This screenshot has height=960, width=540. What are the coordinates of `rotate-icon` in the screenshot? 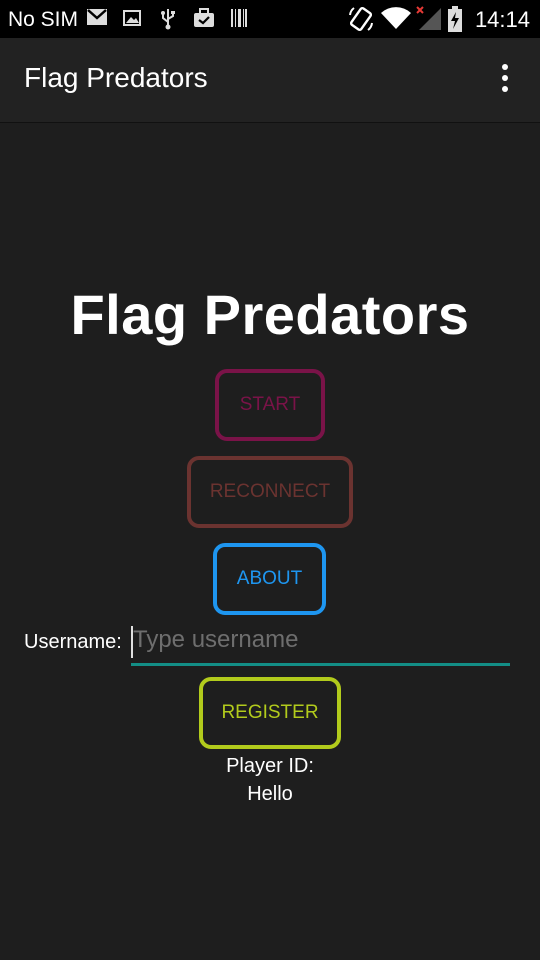 It's located at (361, 19).